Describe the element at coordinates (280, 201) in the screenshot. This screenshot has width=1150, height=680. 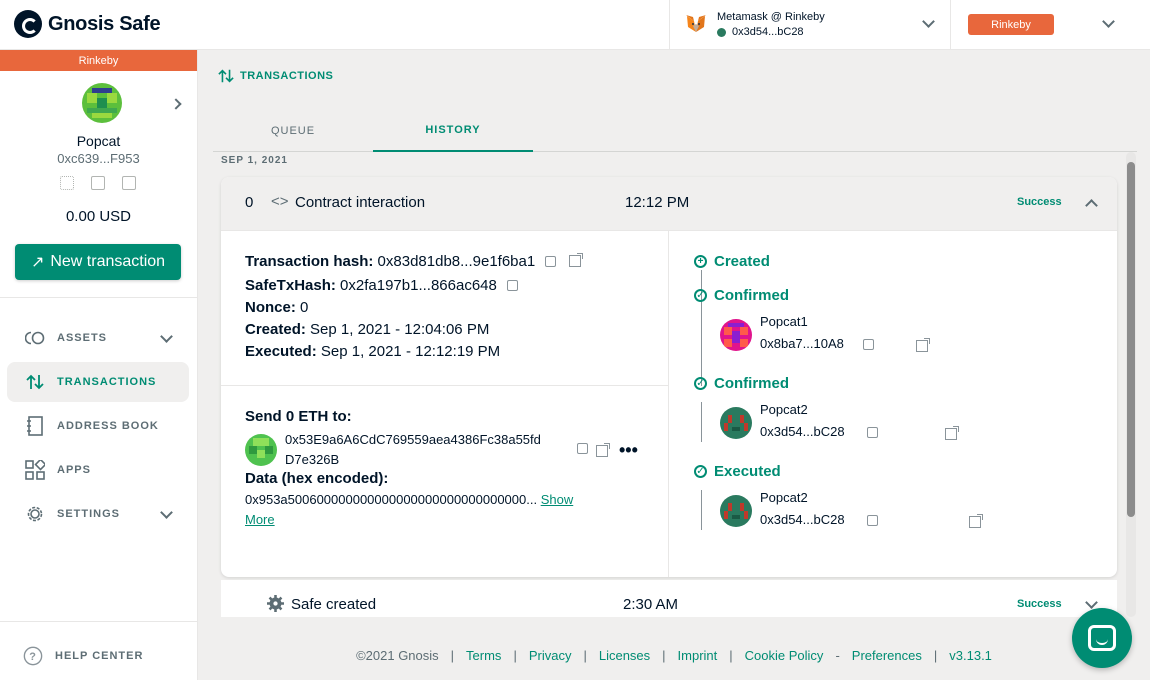
I see `code-icon: <>` at that location.